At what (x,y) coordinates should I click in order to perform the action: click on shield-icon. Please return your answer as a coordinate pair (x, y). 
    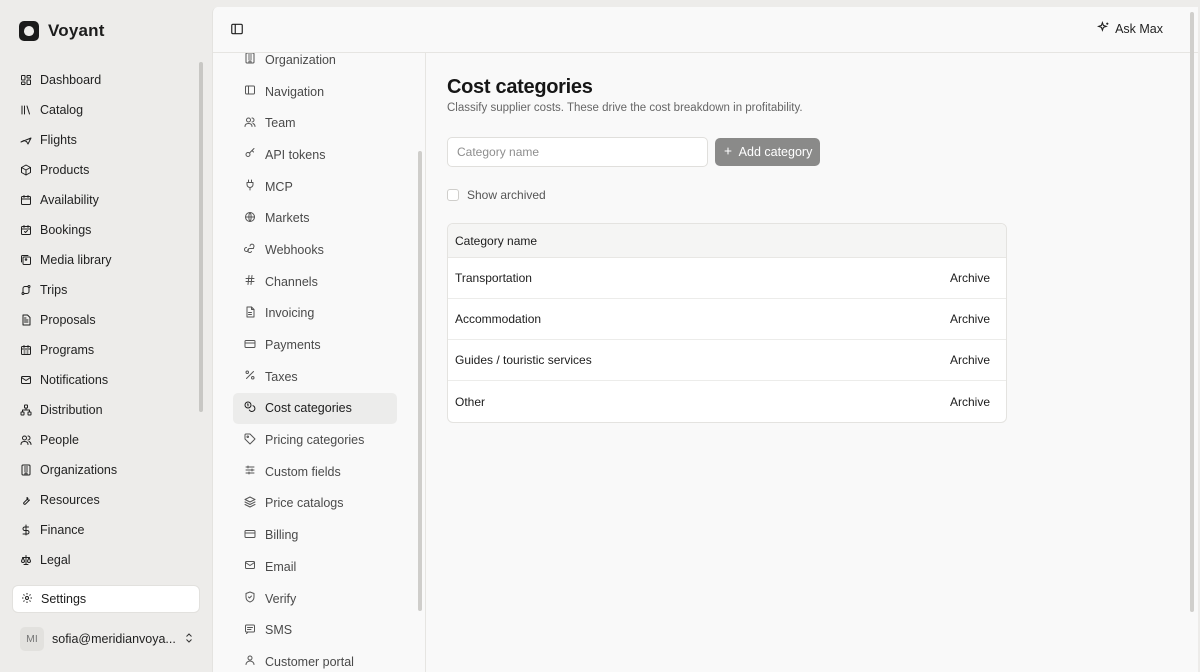
    Looking at the image, I should click on (250, 598).